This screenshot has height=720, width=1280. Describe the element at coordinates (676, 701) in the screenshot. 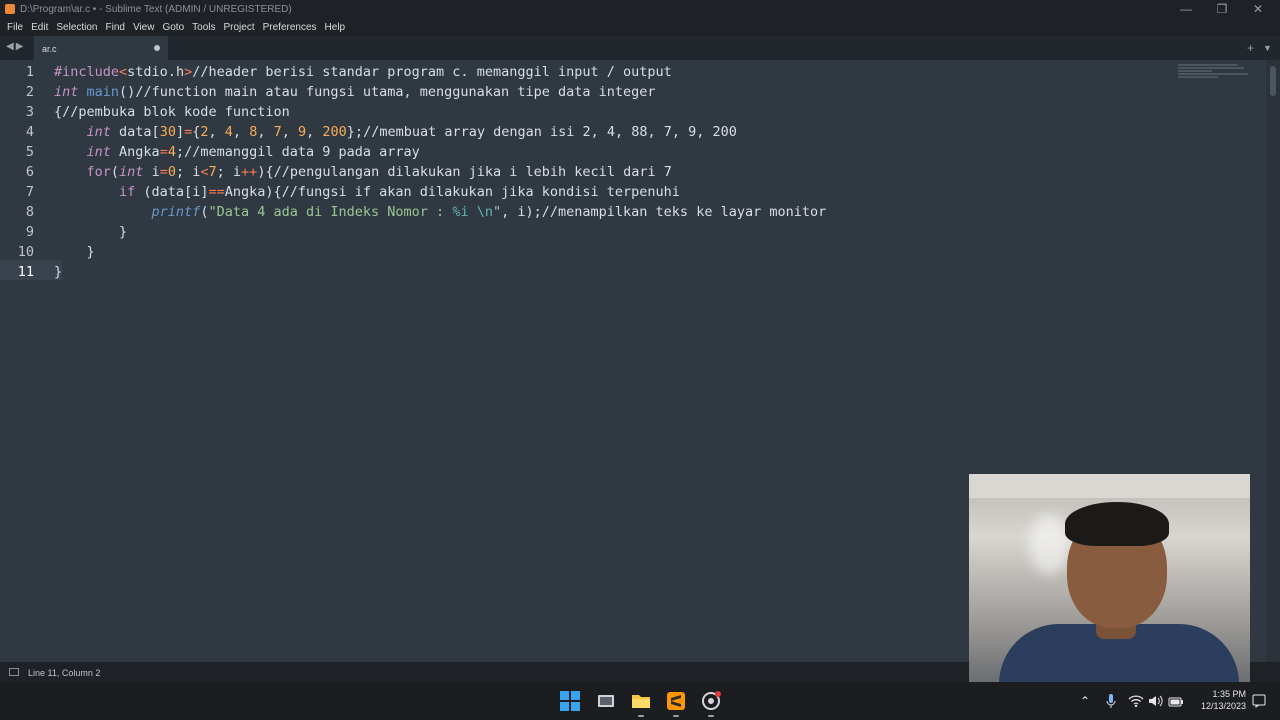

I see `sublime-text-icon` at that location.